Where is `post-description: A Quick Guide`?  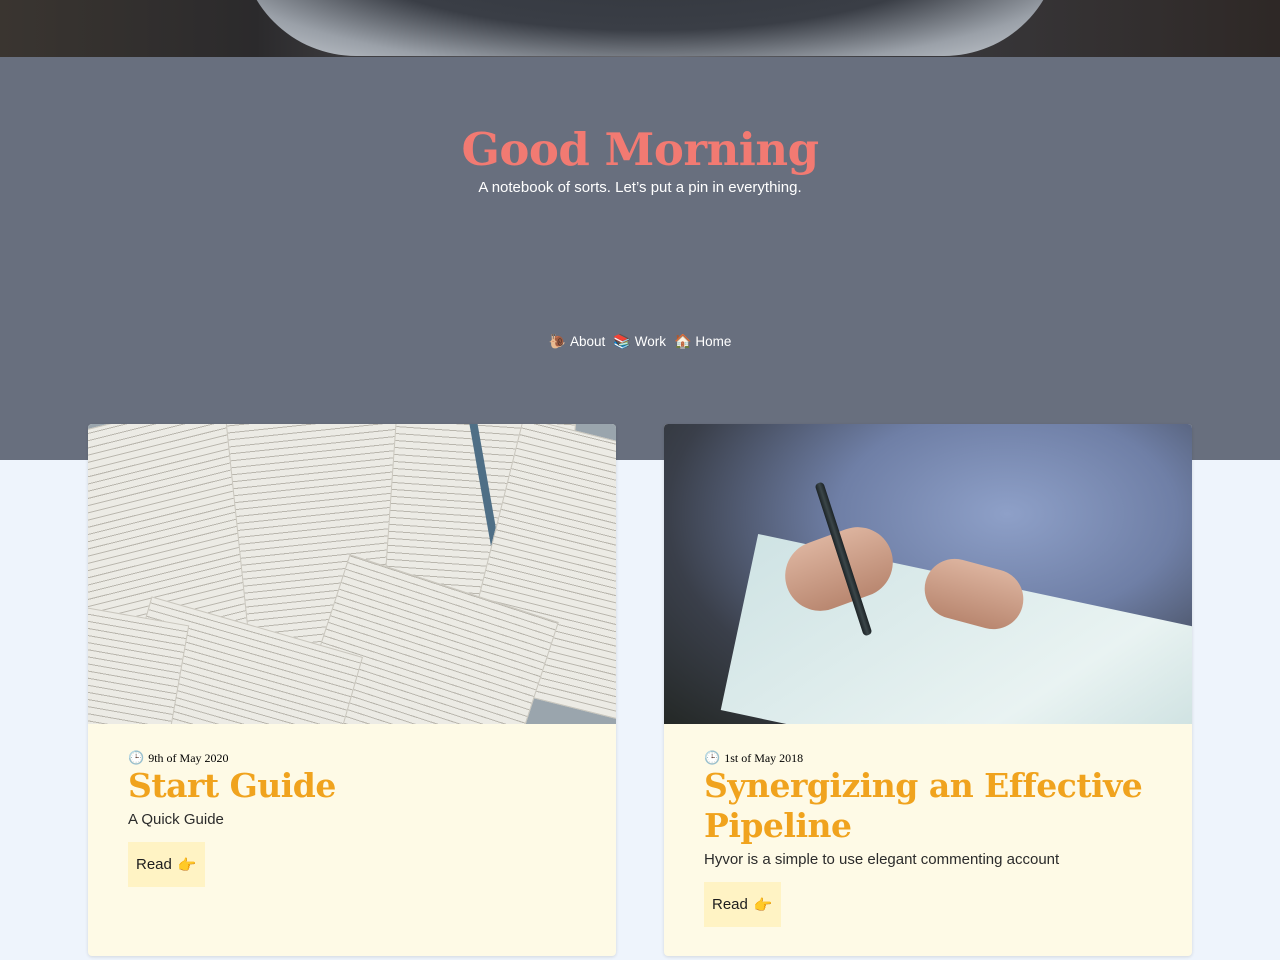
post-description: A Quick Guide is located at coordinates (176, 819).